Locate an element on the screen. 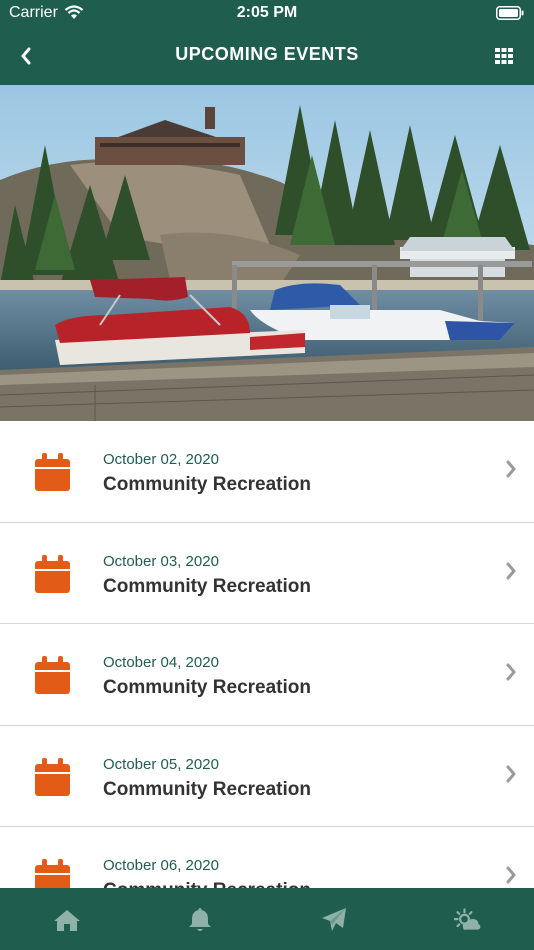  bell-icon is located at coordinates (200, 919).